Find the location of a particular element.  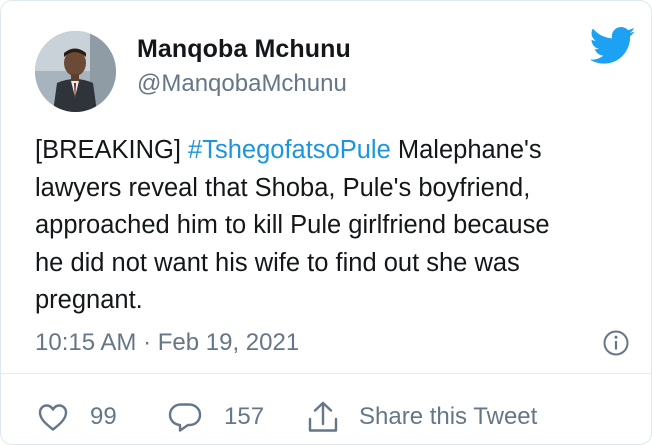

share-icon is located at coordinates (323, 416).